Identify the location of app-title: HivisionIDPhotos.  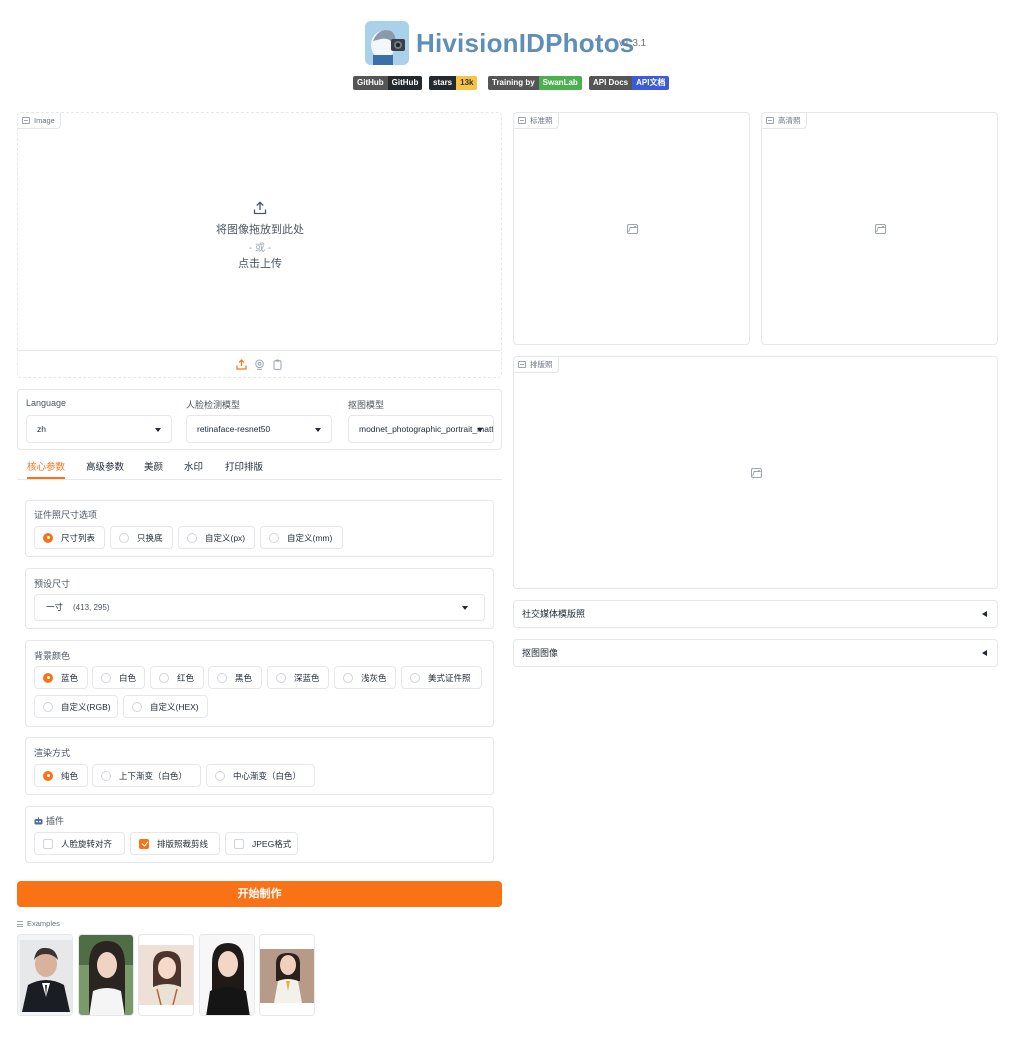
(525, 43).